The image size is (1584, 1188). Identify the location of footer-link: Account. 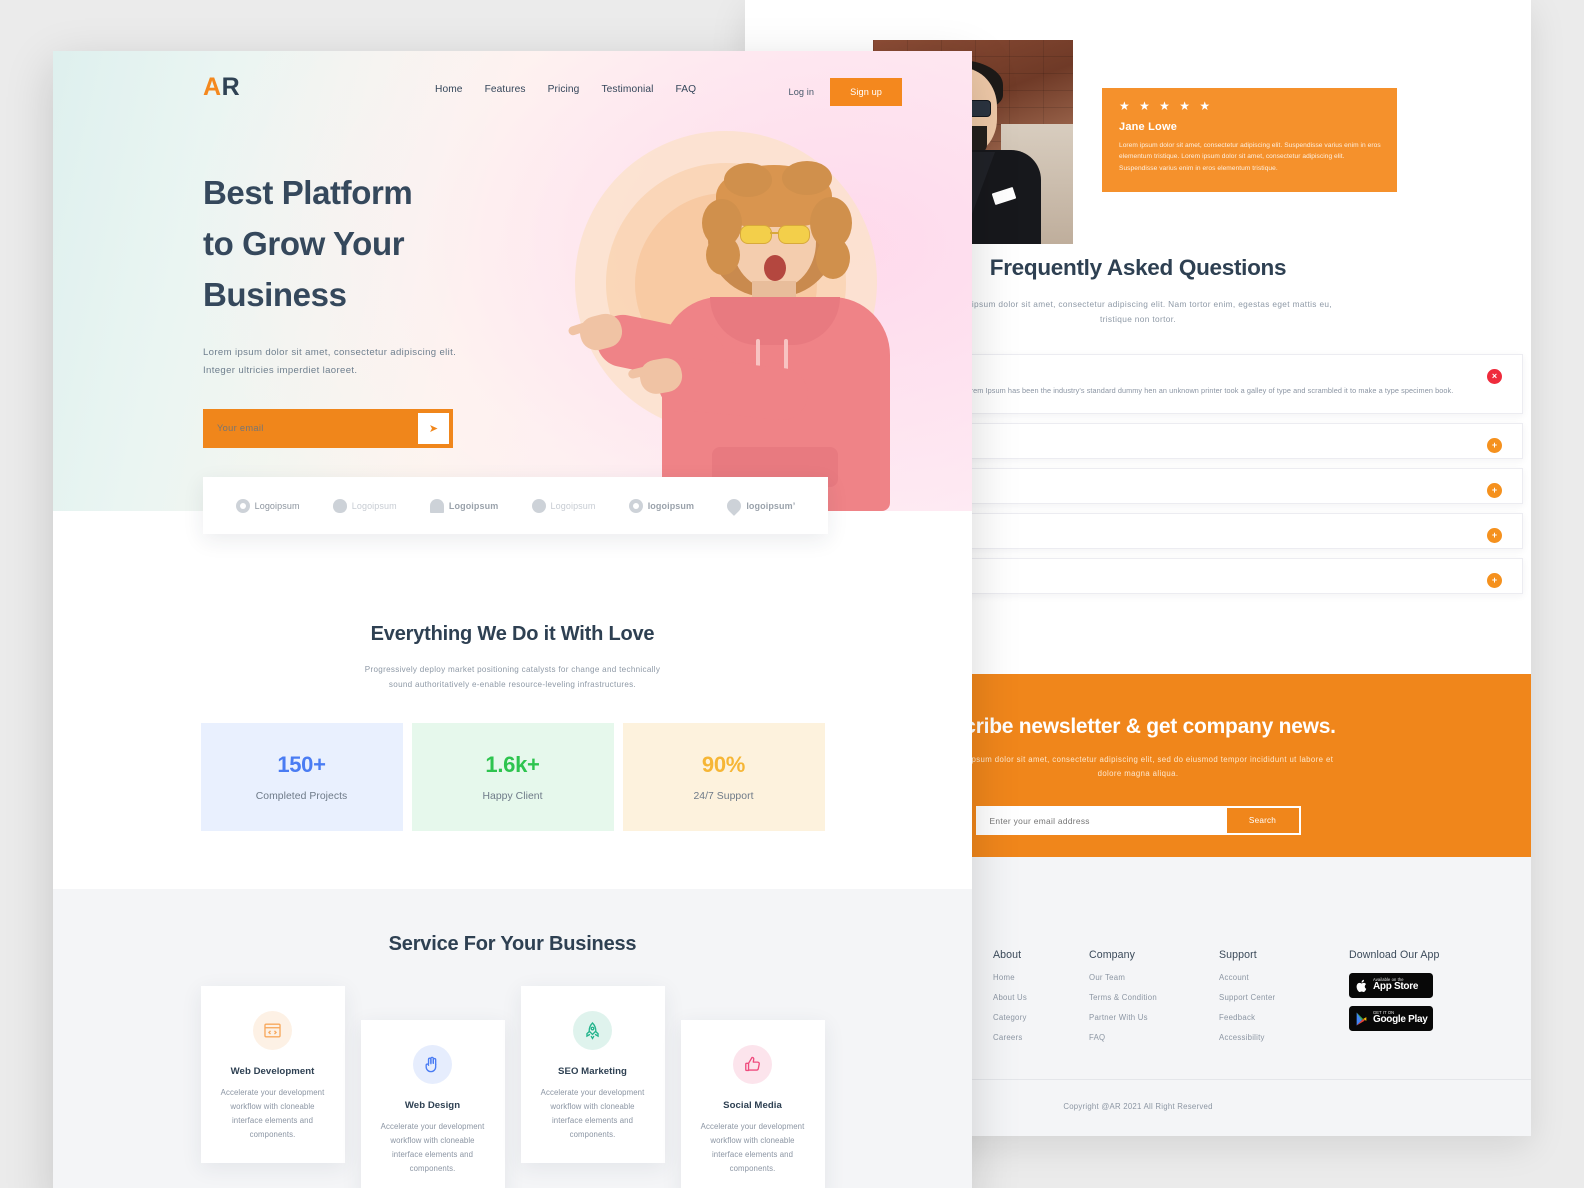
(1284, 977).